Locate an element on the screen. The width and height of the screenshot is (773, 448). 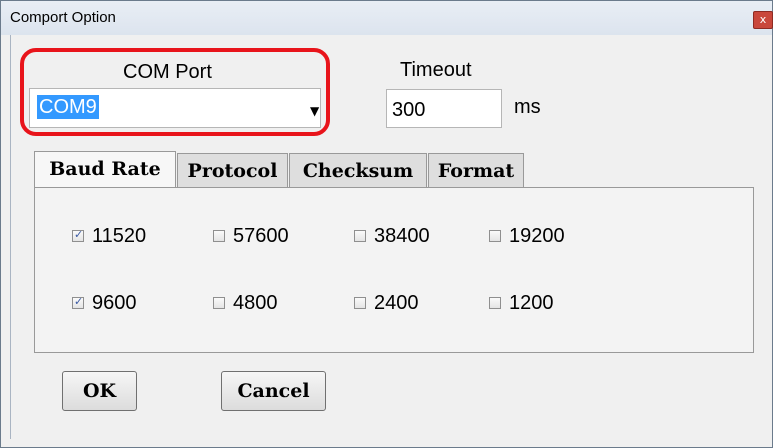
timeout-label: Timeout is located at coordinates (436, 70).